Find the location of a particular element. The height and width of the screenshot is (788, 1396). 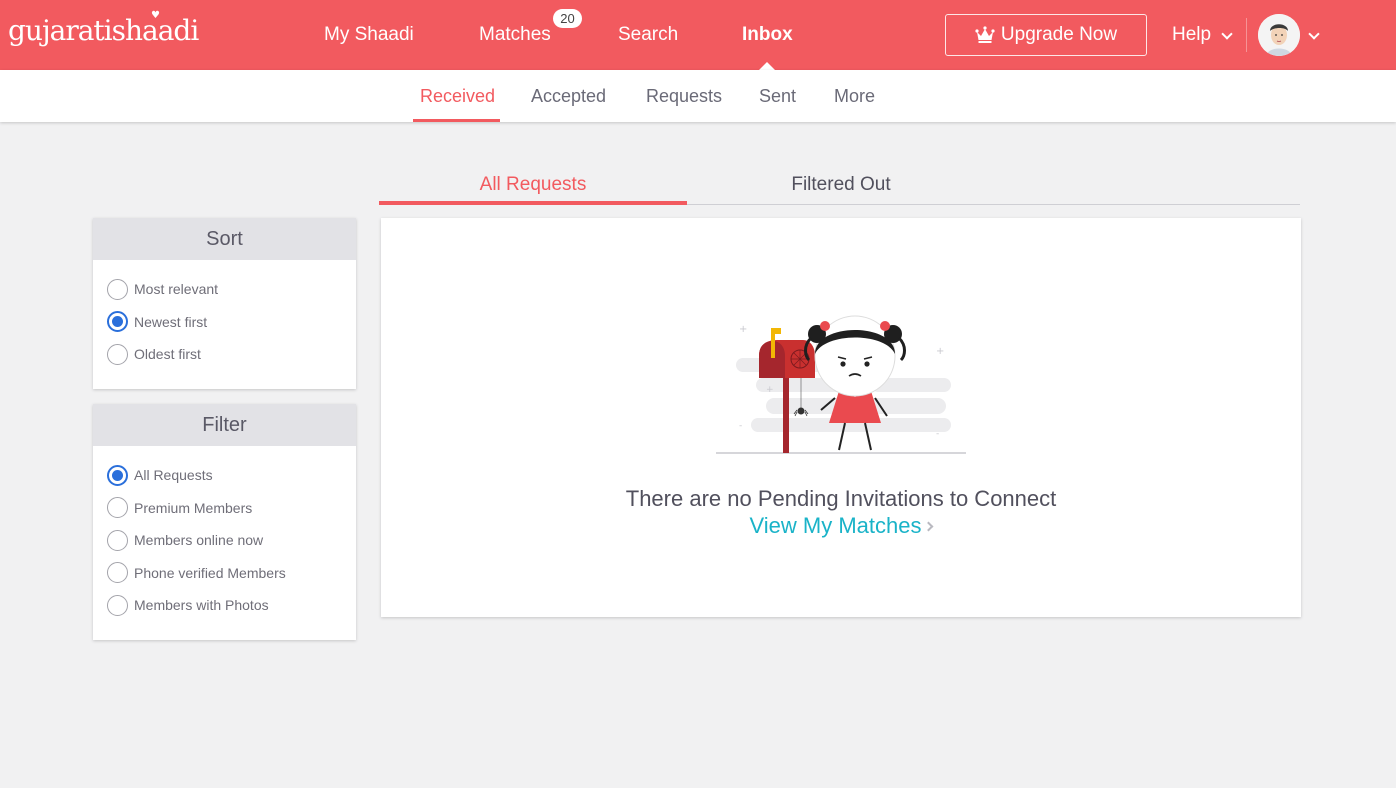

nav-inbox: Inbox is located at coordinates (767, 35).